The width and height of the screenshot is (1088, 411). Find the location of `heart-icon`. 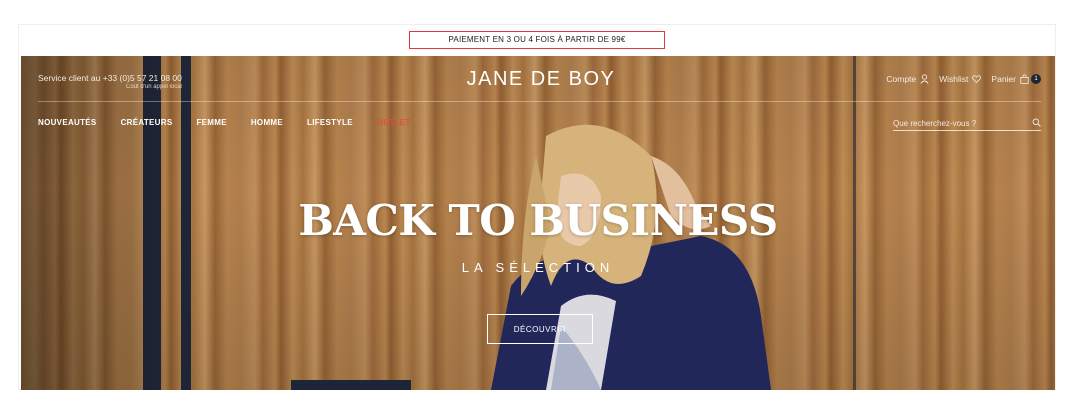

heart-icon is located at coordinates (977, 79).